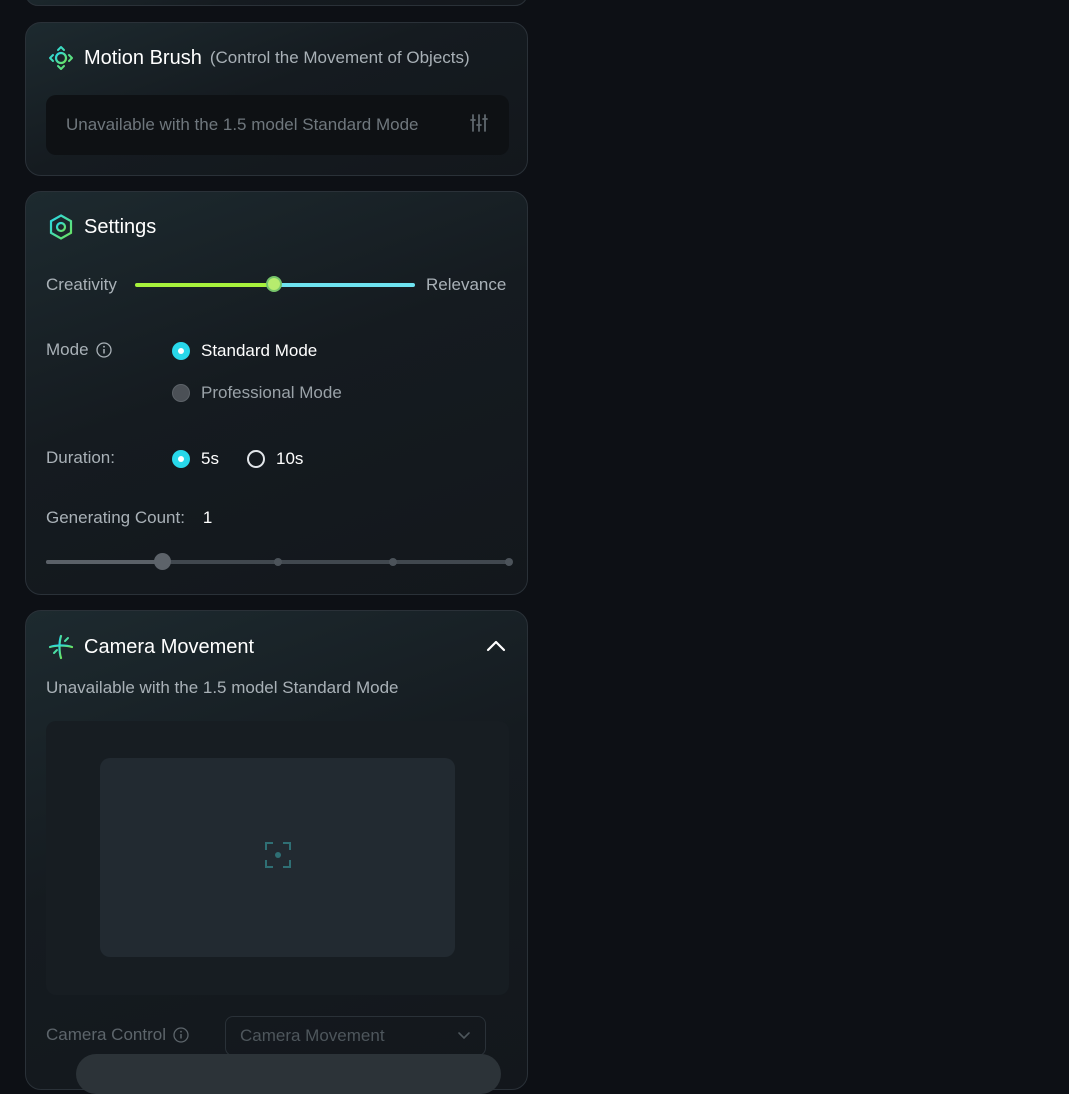 This screenshot has width=1069, height=1094. What do you see at coordinates (312, 1035) in the screenshot?
I see `camera-select-value: Camera Movement` at bounding box center [312, 1035].